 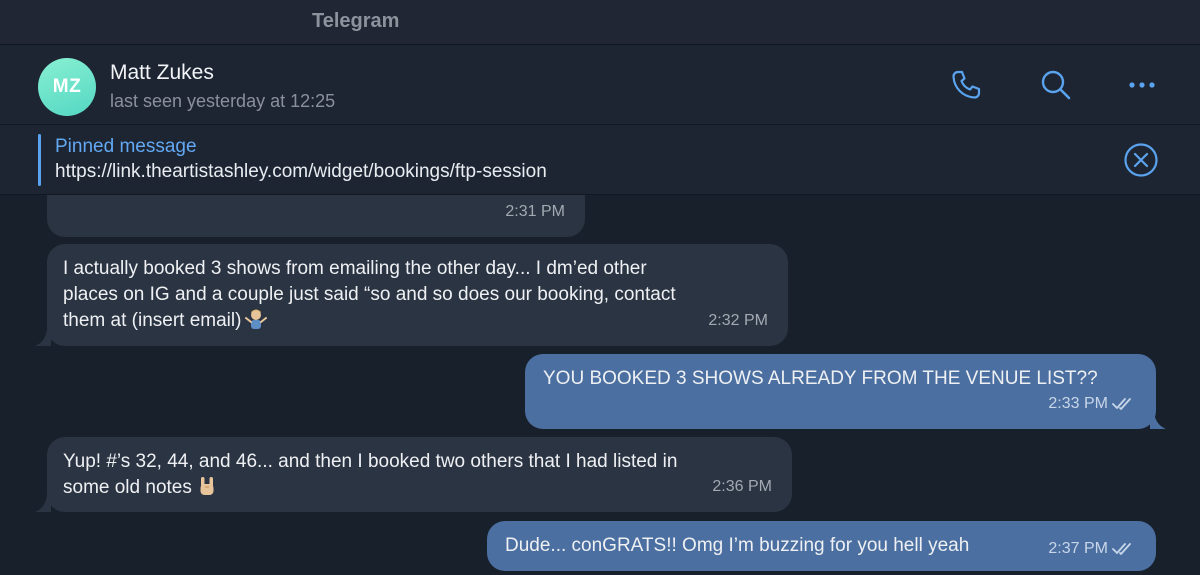 What do you see at coordinates (417, 321) in the screenshot?
I see `message-line-with-emoji: them at (insert email)` at bounding box center [417, 321].